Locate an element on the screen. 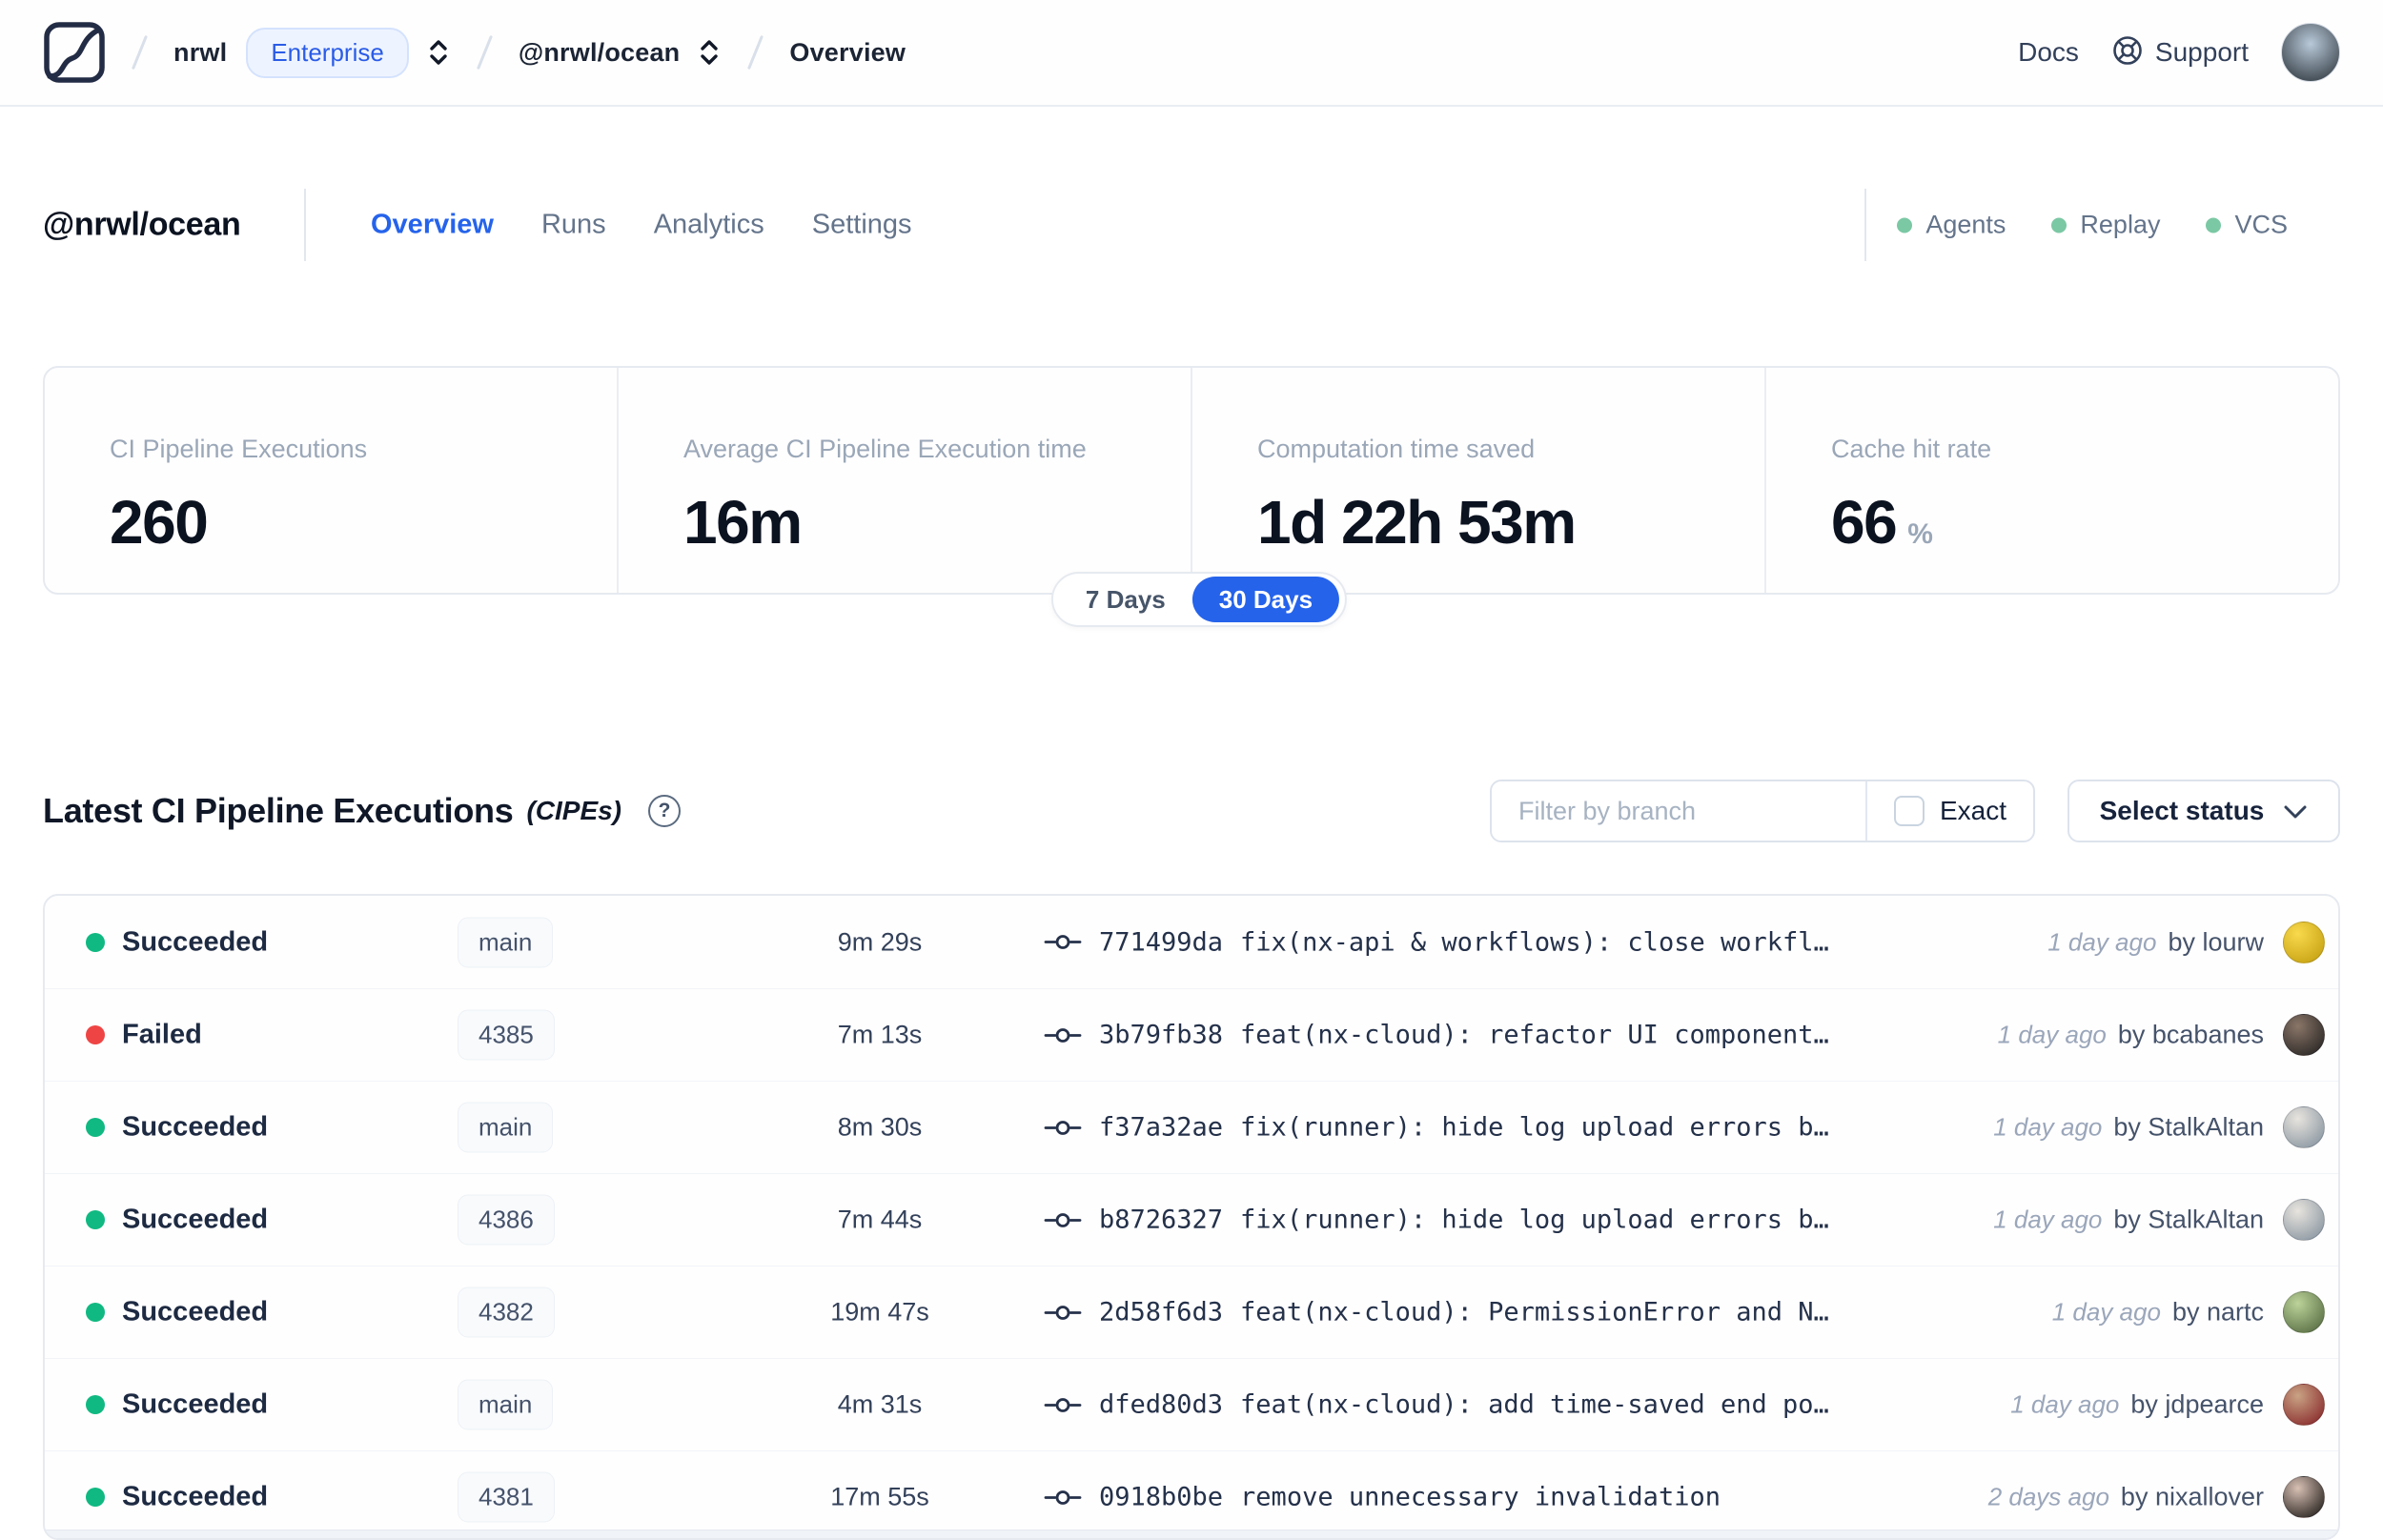 The image size is (2383, 1540). stat-value: 1d 22h 53m is located at coordinates (1417, 522).